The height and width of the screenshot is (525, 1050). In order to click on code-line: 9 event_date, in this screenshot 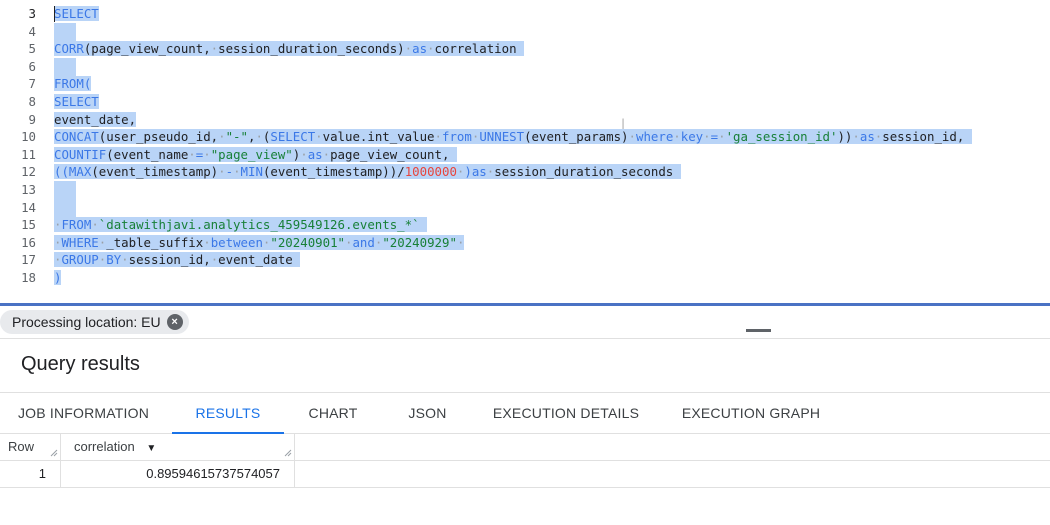, I will do `click(525, 120)`.